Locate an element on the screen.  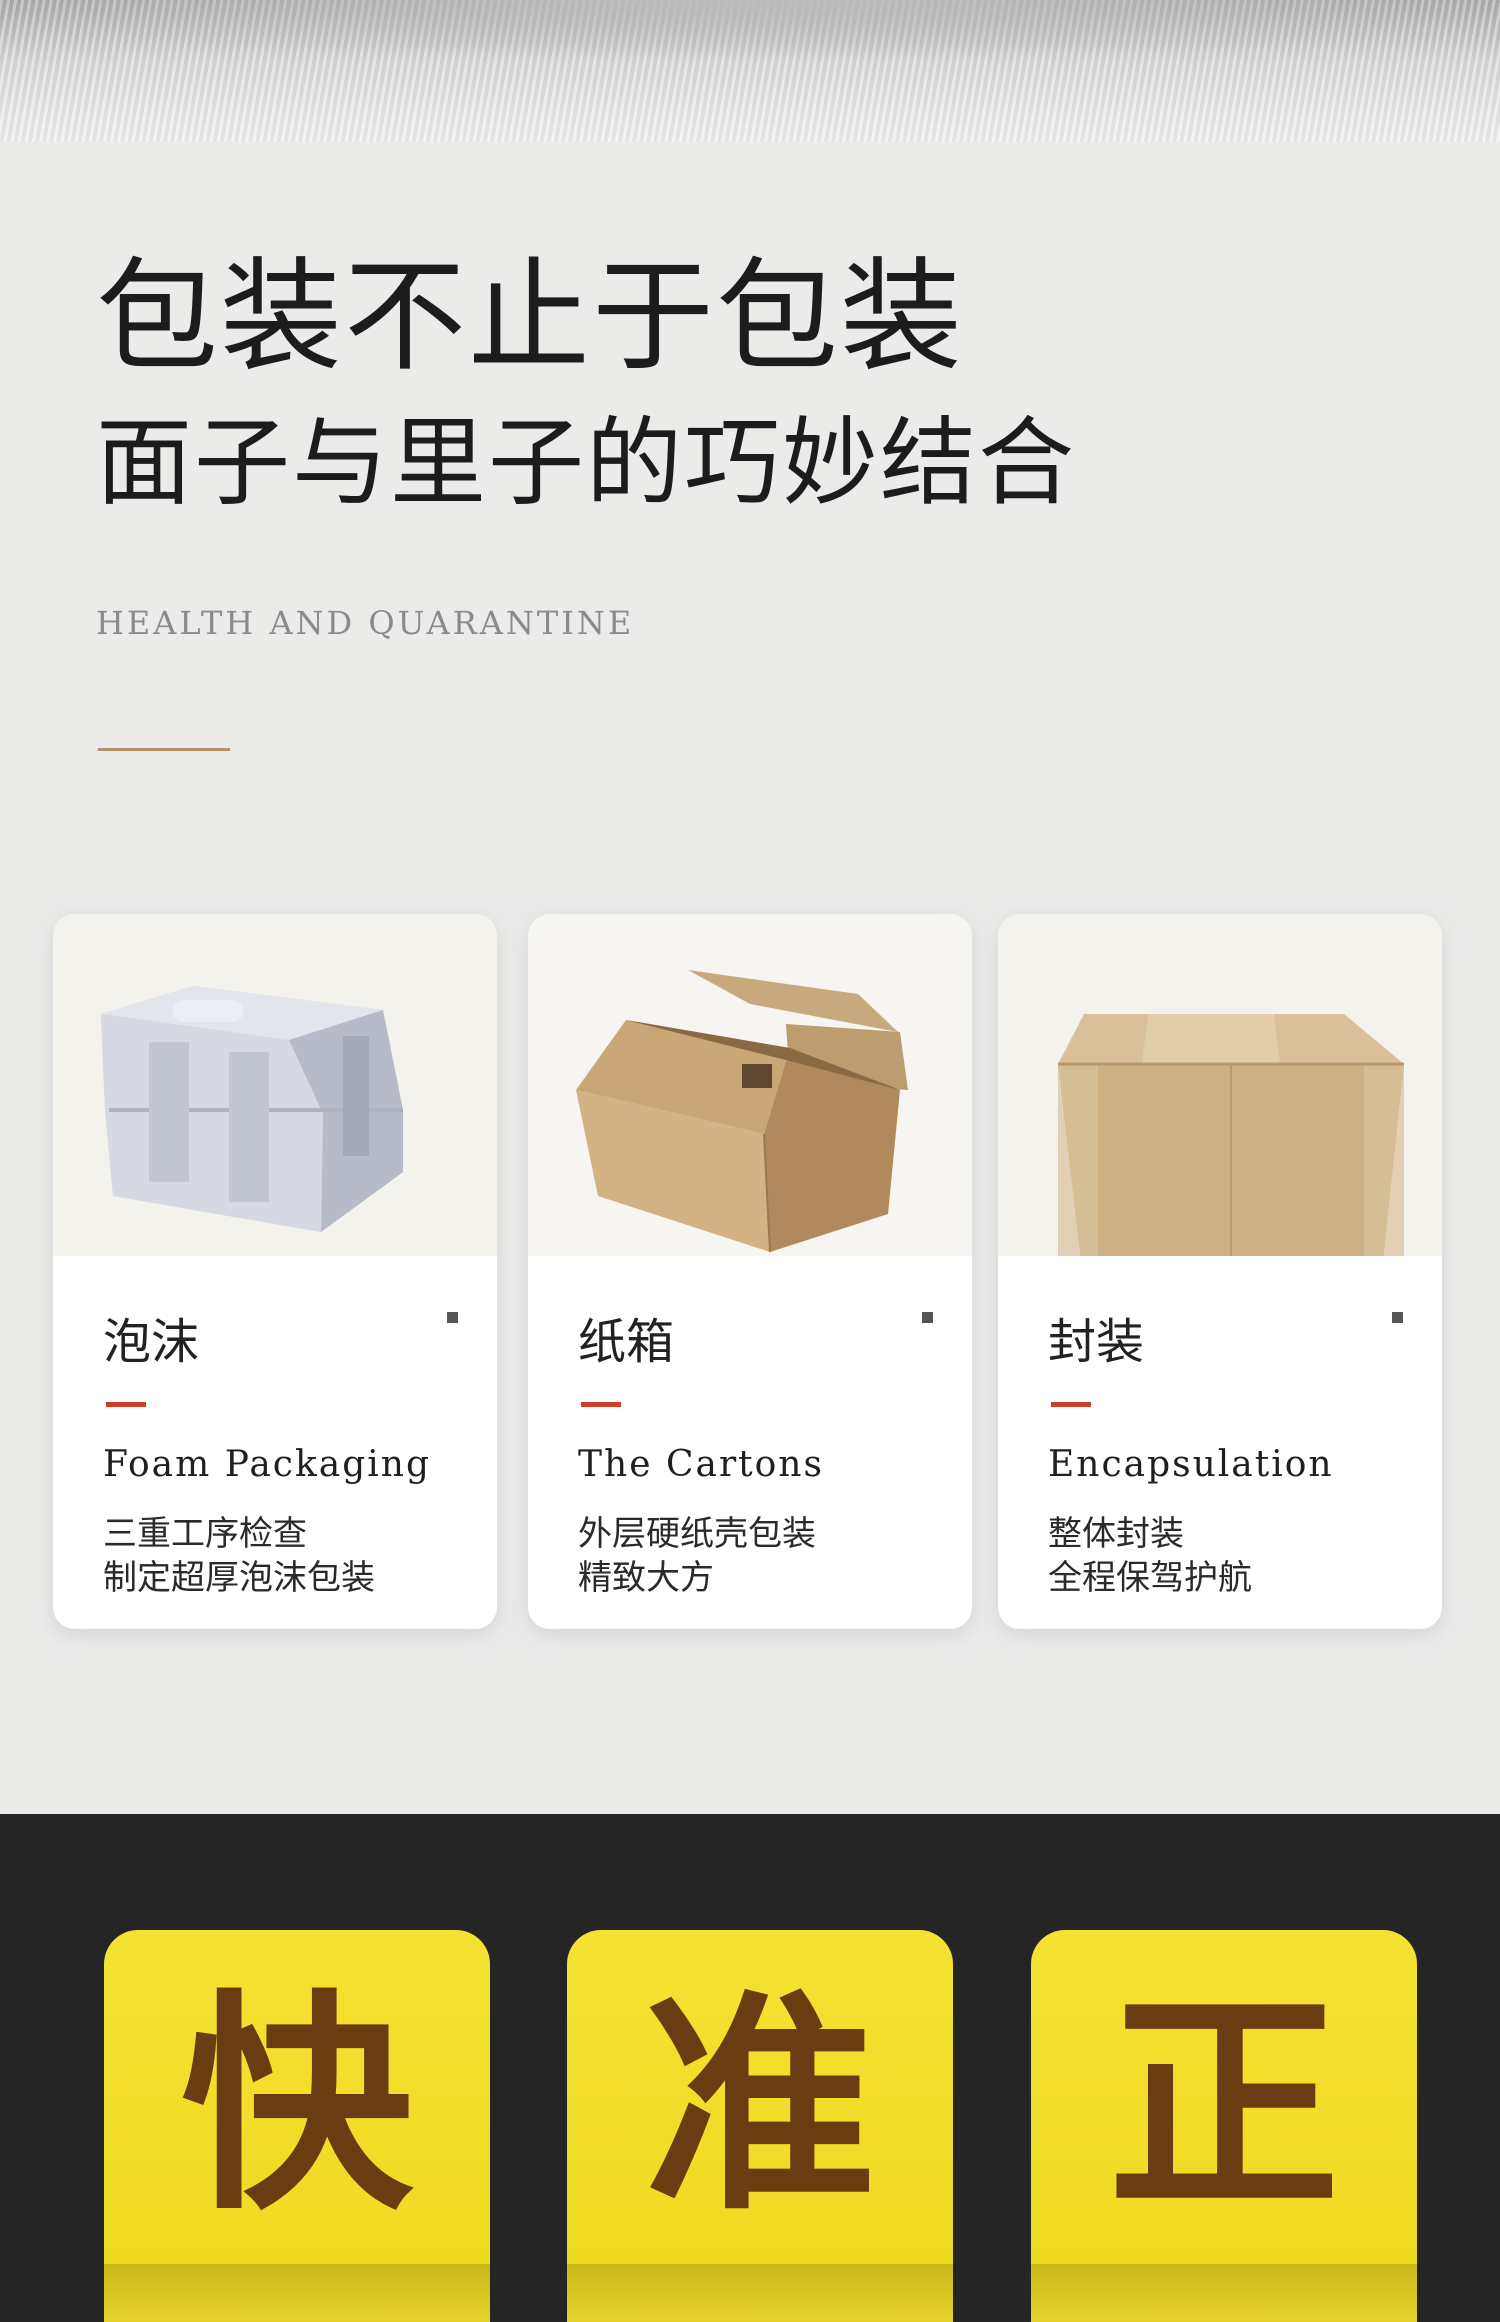
card-title: 泡沫 is located at coordinates (151, 1342).